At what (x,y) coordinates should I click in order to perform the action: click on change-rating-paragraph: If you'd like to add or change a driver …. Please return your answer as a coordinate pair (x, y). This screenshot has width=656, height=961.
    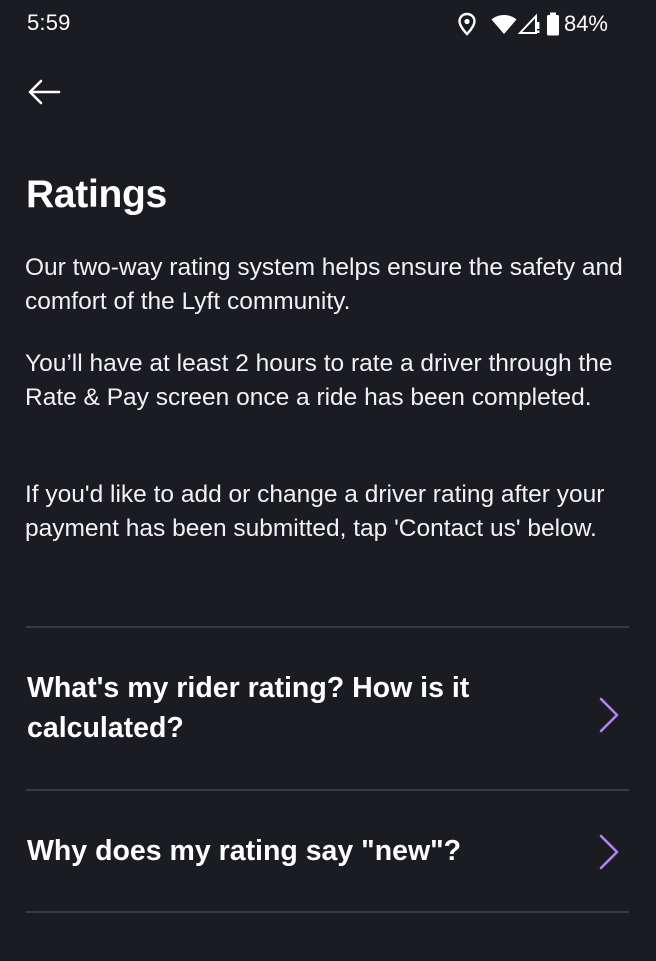
    Looking at the image, I should click on (315, 511).